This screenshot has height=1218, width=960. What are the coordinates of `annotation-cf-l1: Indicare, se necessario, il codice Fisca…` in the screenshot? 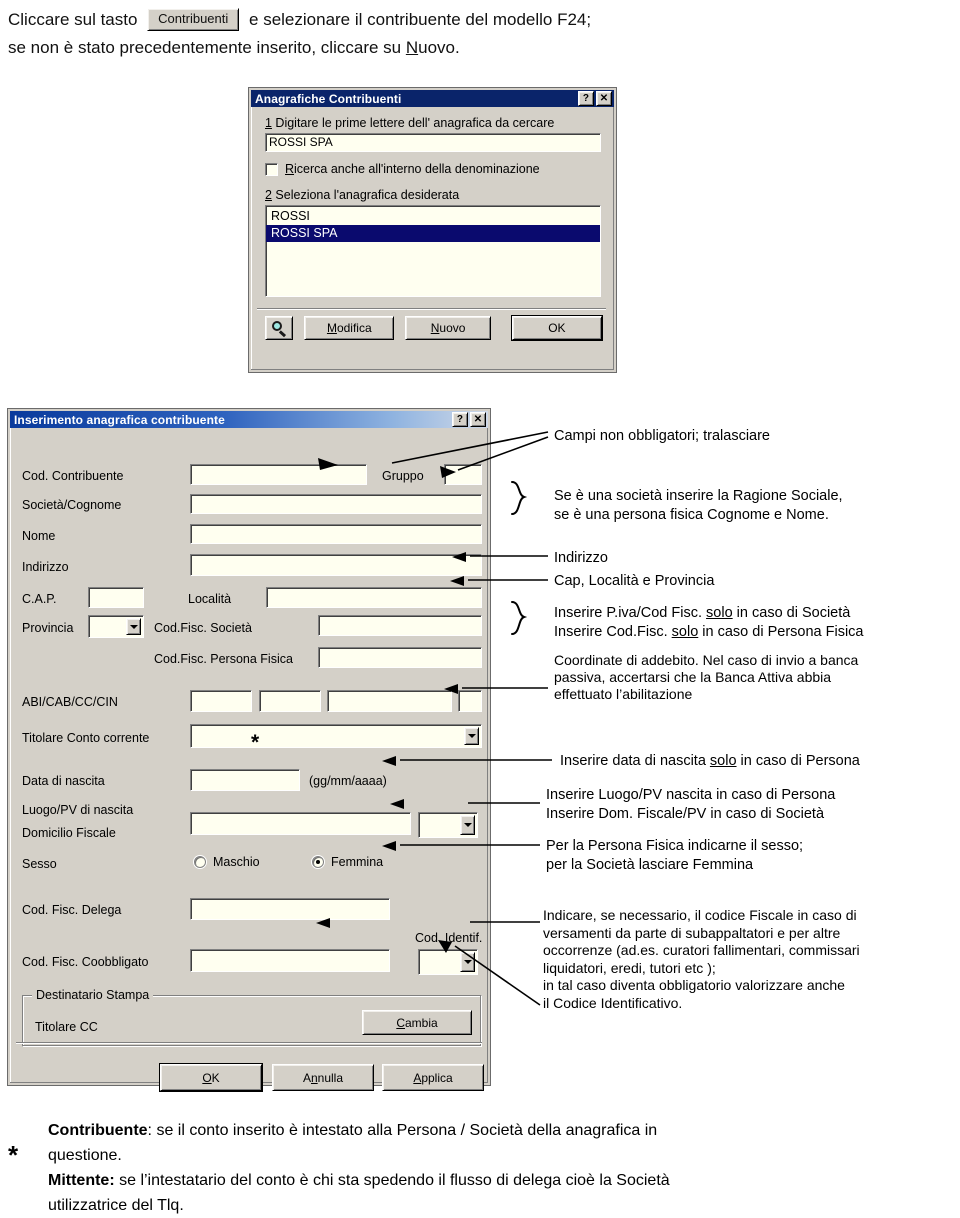 It's located at (700, 915).